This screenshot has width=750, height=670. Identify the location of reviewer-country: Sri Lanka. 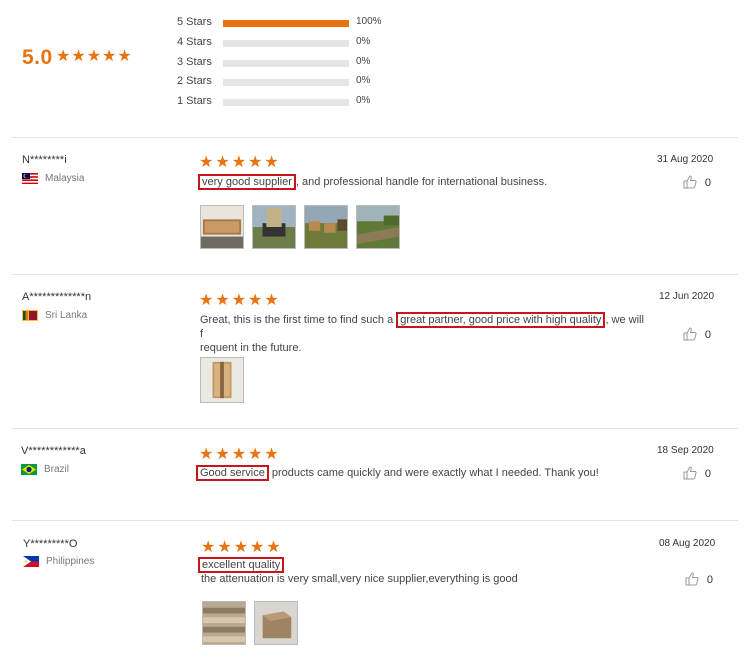
(54, 315).